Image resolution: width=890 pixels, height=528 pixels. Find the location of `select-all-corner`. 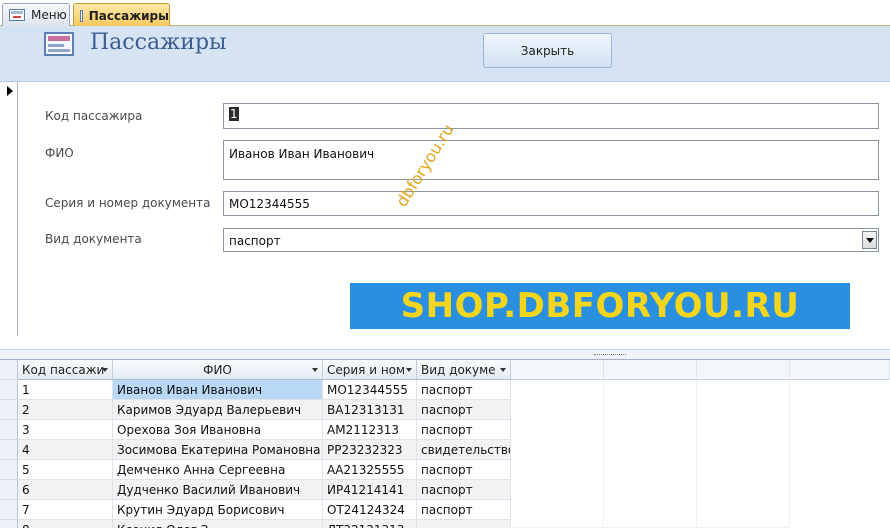

select-all-corner is located at coordinates (9, 370).